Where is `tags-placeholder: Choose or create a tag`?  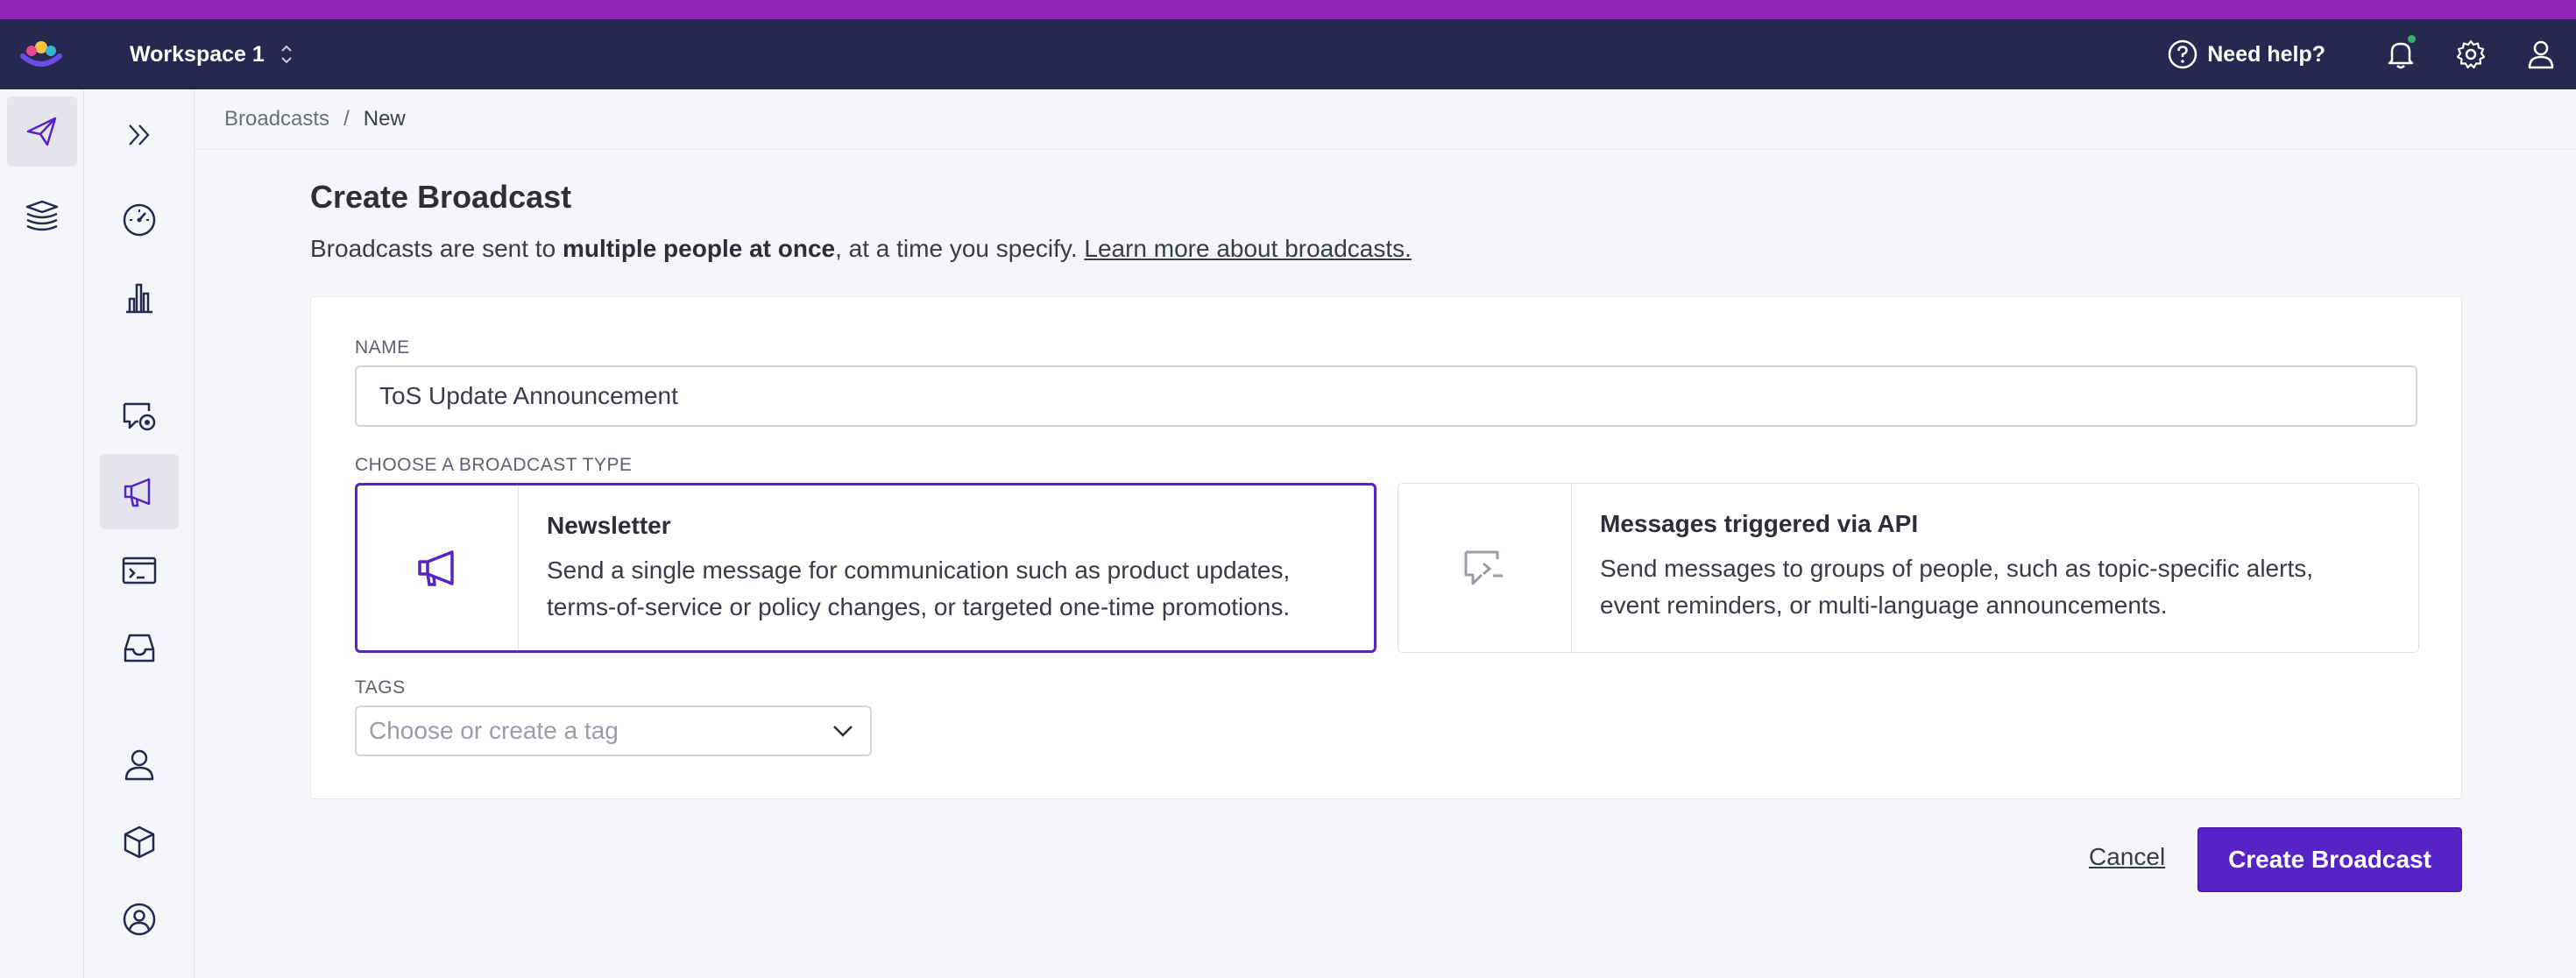 tags-placeholder: Choose or create a tag is located at coordinates (494, 730).